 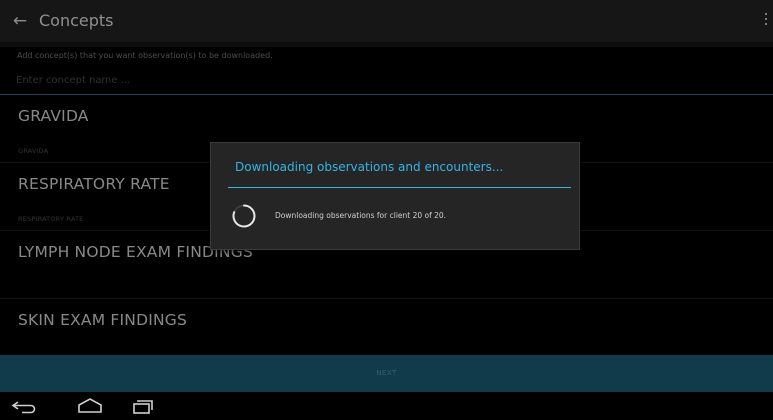 What do you see at coordinates (144, 406) in the screenshot?
I see `recent-apps-icon` at bounding box center [144, 406].